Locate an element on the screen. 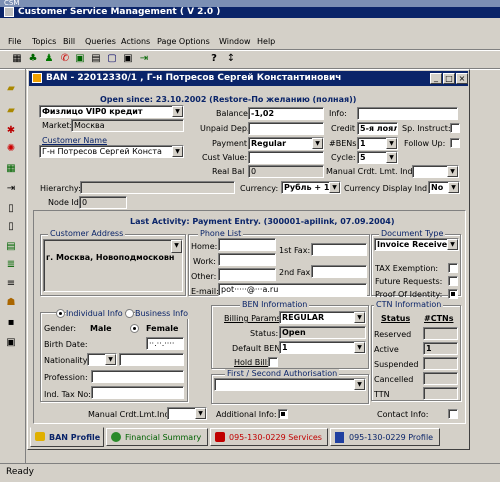 The image size is (500, 482). payment-select: Regular ▼ is located at coordinates (286, 143).